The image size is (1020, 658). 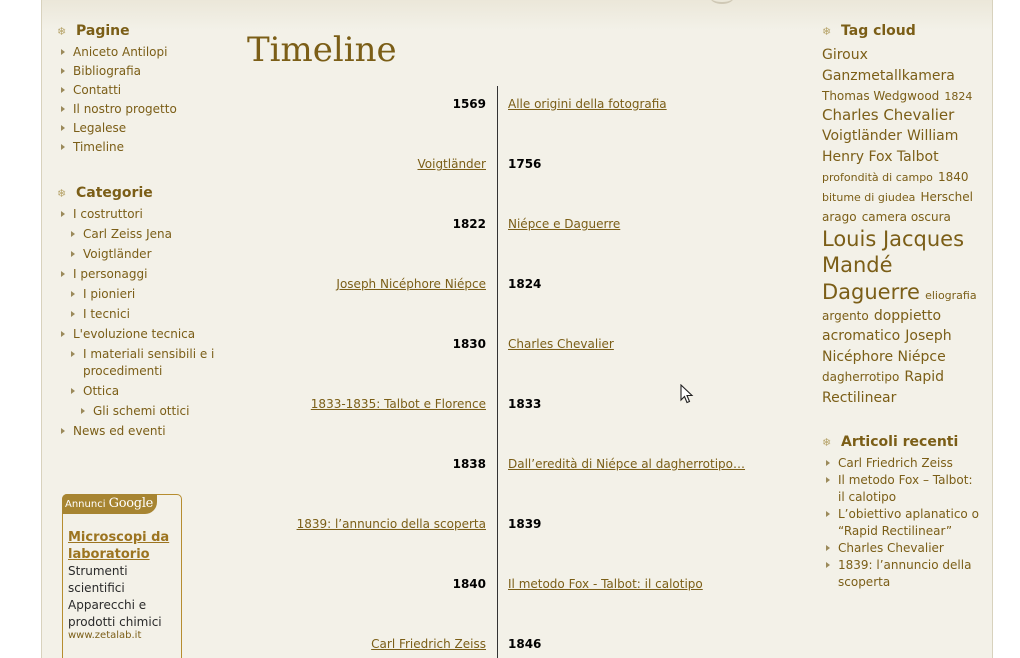 I want to click on pages-item: Bibliografia, so click(x=137, y=71).